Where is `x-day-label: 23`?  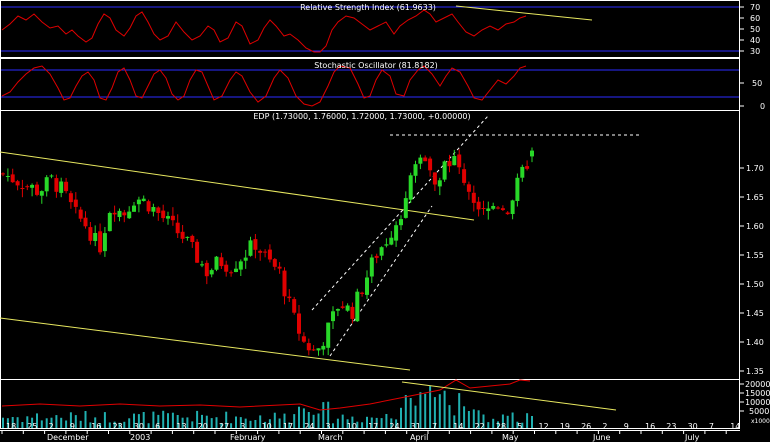 x-day-label: 23 is located at coordinates (671, 426).